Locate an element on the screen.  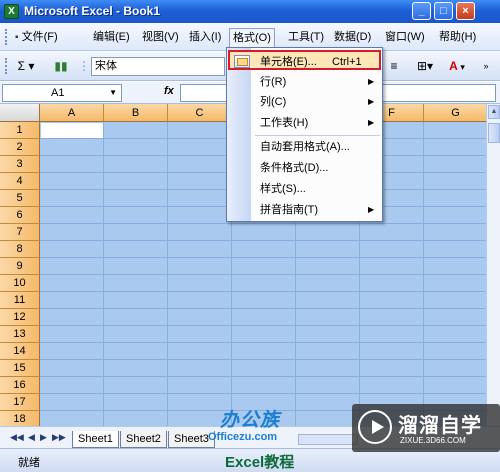
row-header-4: 4 is located at coordinates (20, 181).